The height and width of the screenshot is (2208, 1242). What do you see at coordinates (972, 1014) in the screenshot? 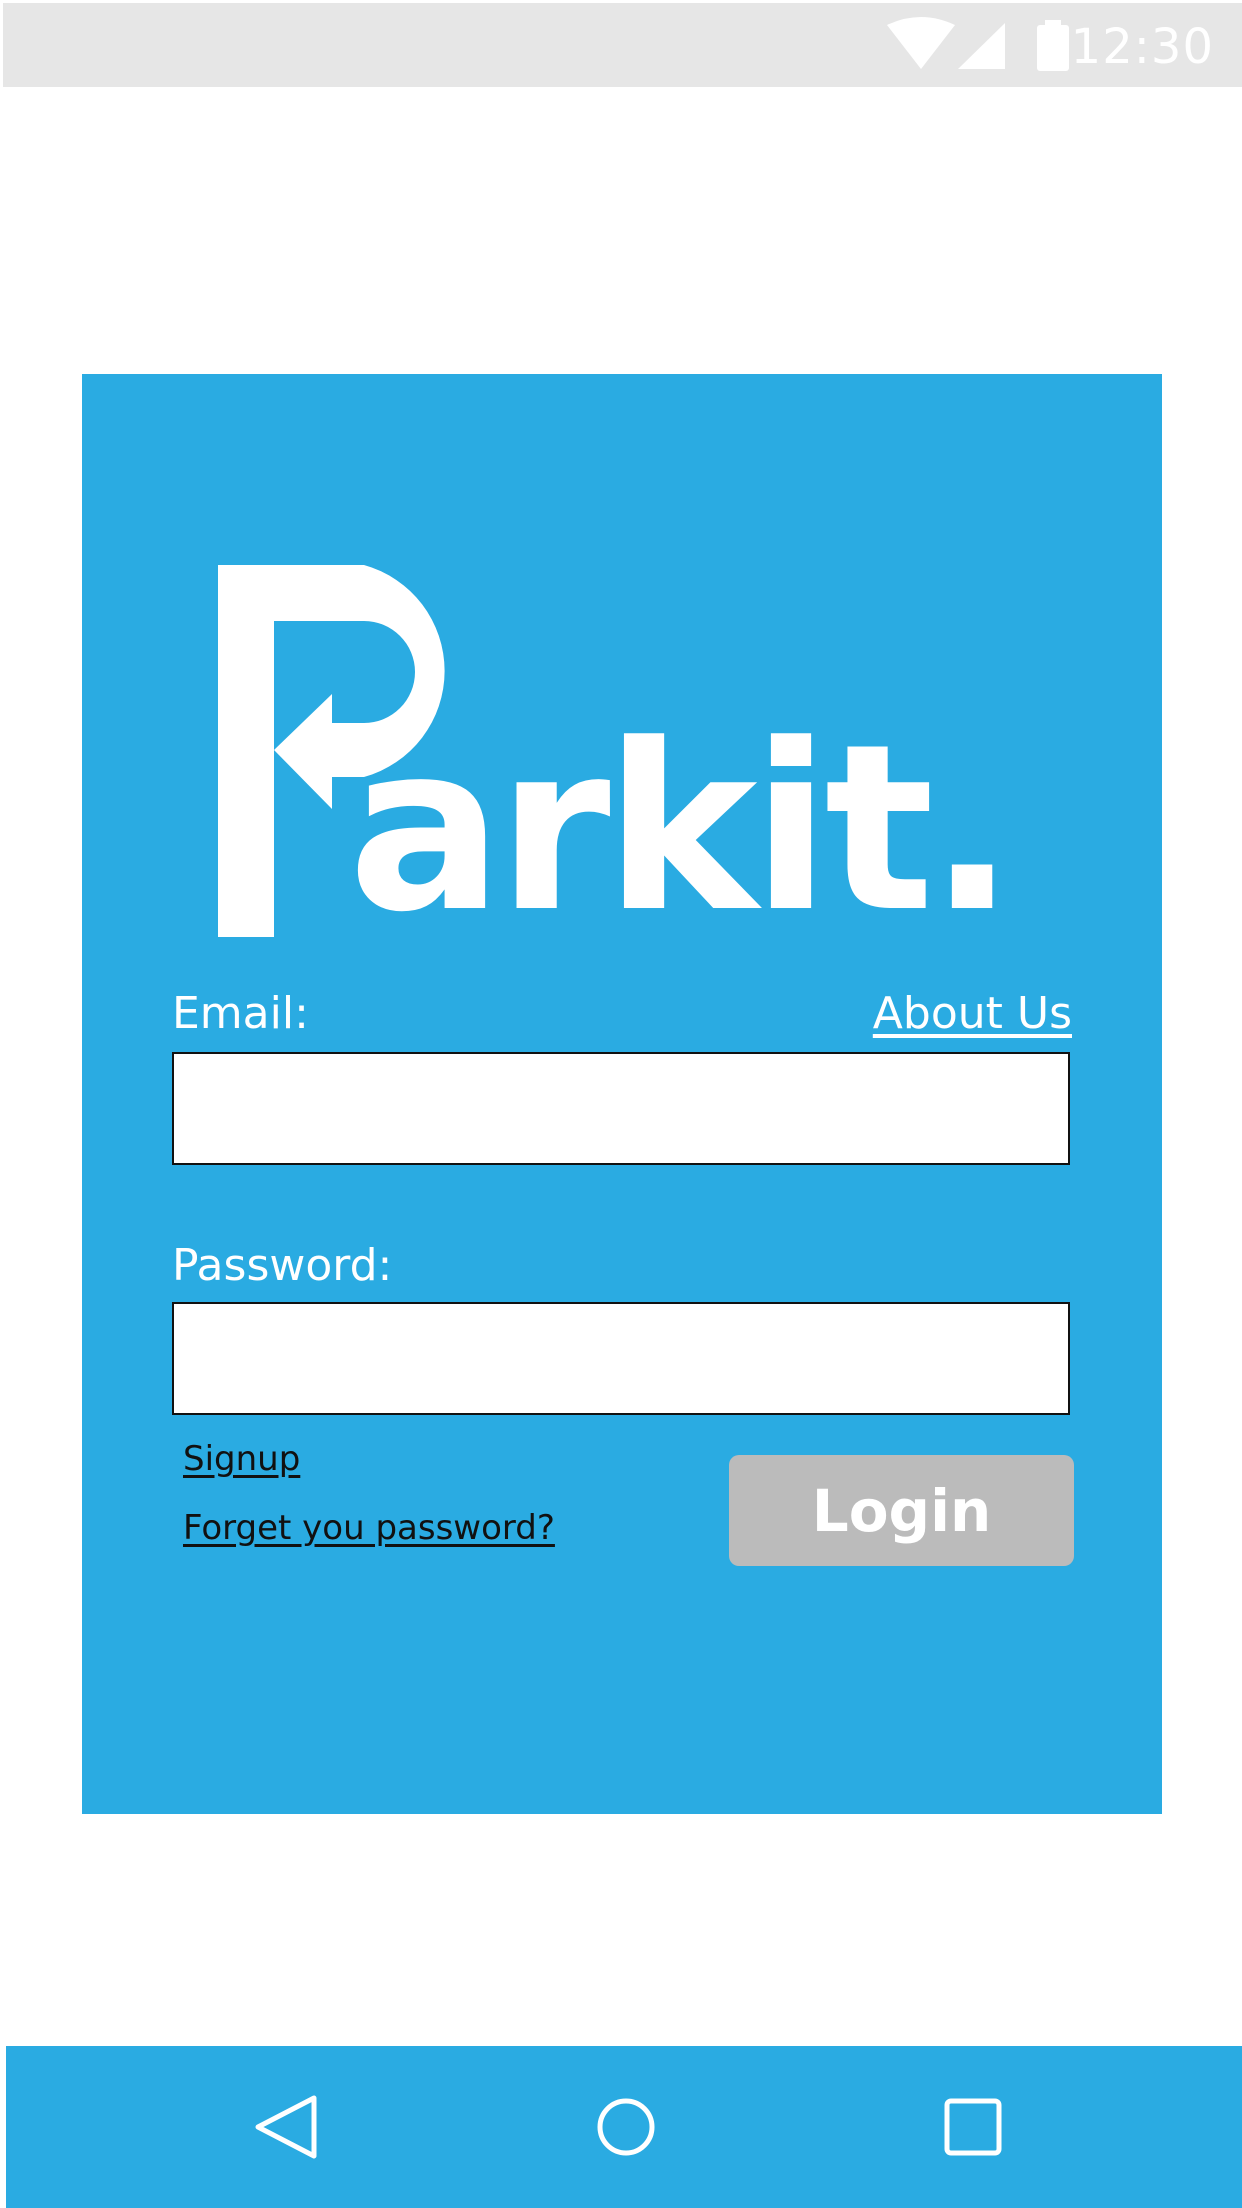
I see `about-us-link: About Us` at bounding box center [972, 1014].